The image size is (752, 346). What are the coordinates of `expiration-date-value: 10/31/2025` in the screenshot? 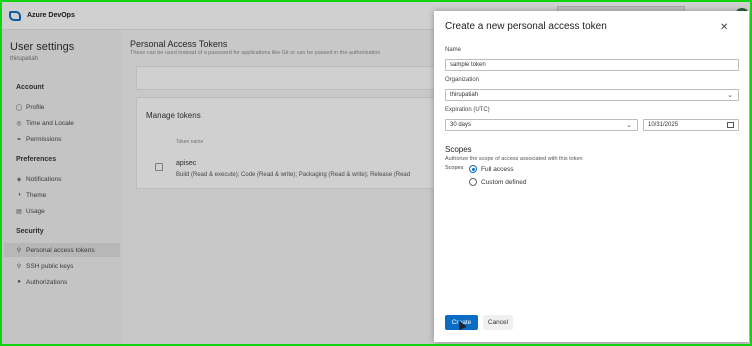 It's located at (663, 125).